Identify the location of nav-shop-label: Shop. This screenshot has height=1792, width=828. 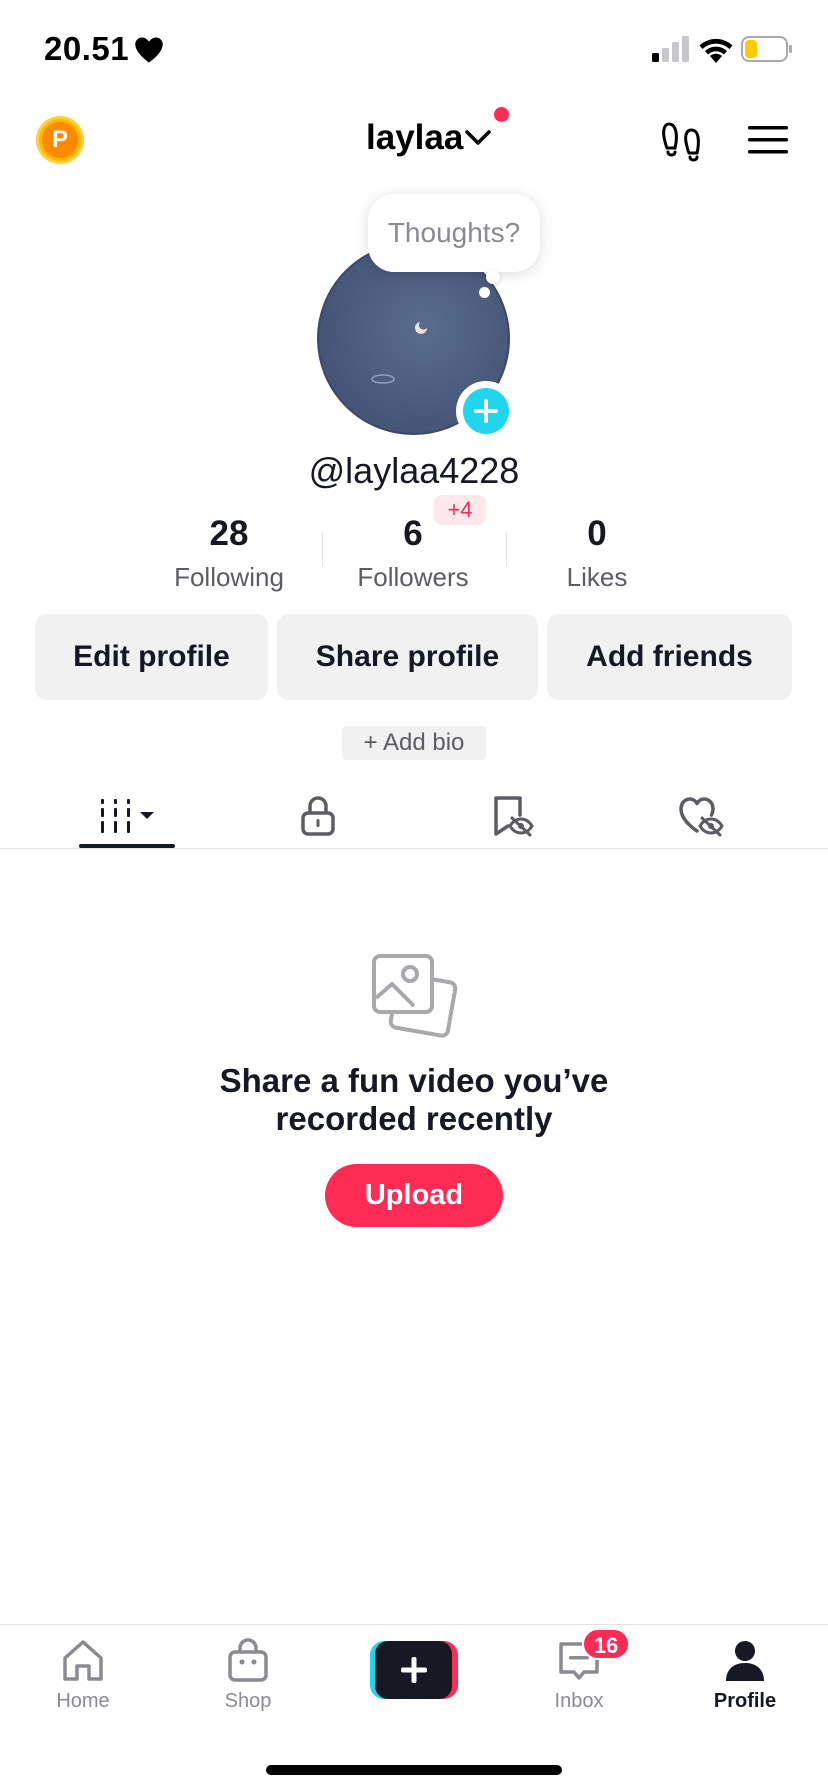
(248, 1701).